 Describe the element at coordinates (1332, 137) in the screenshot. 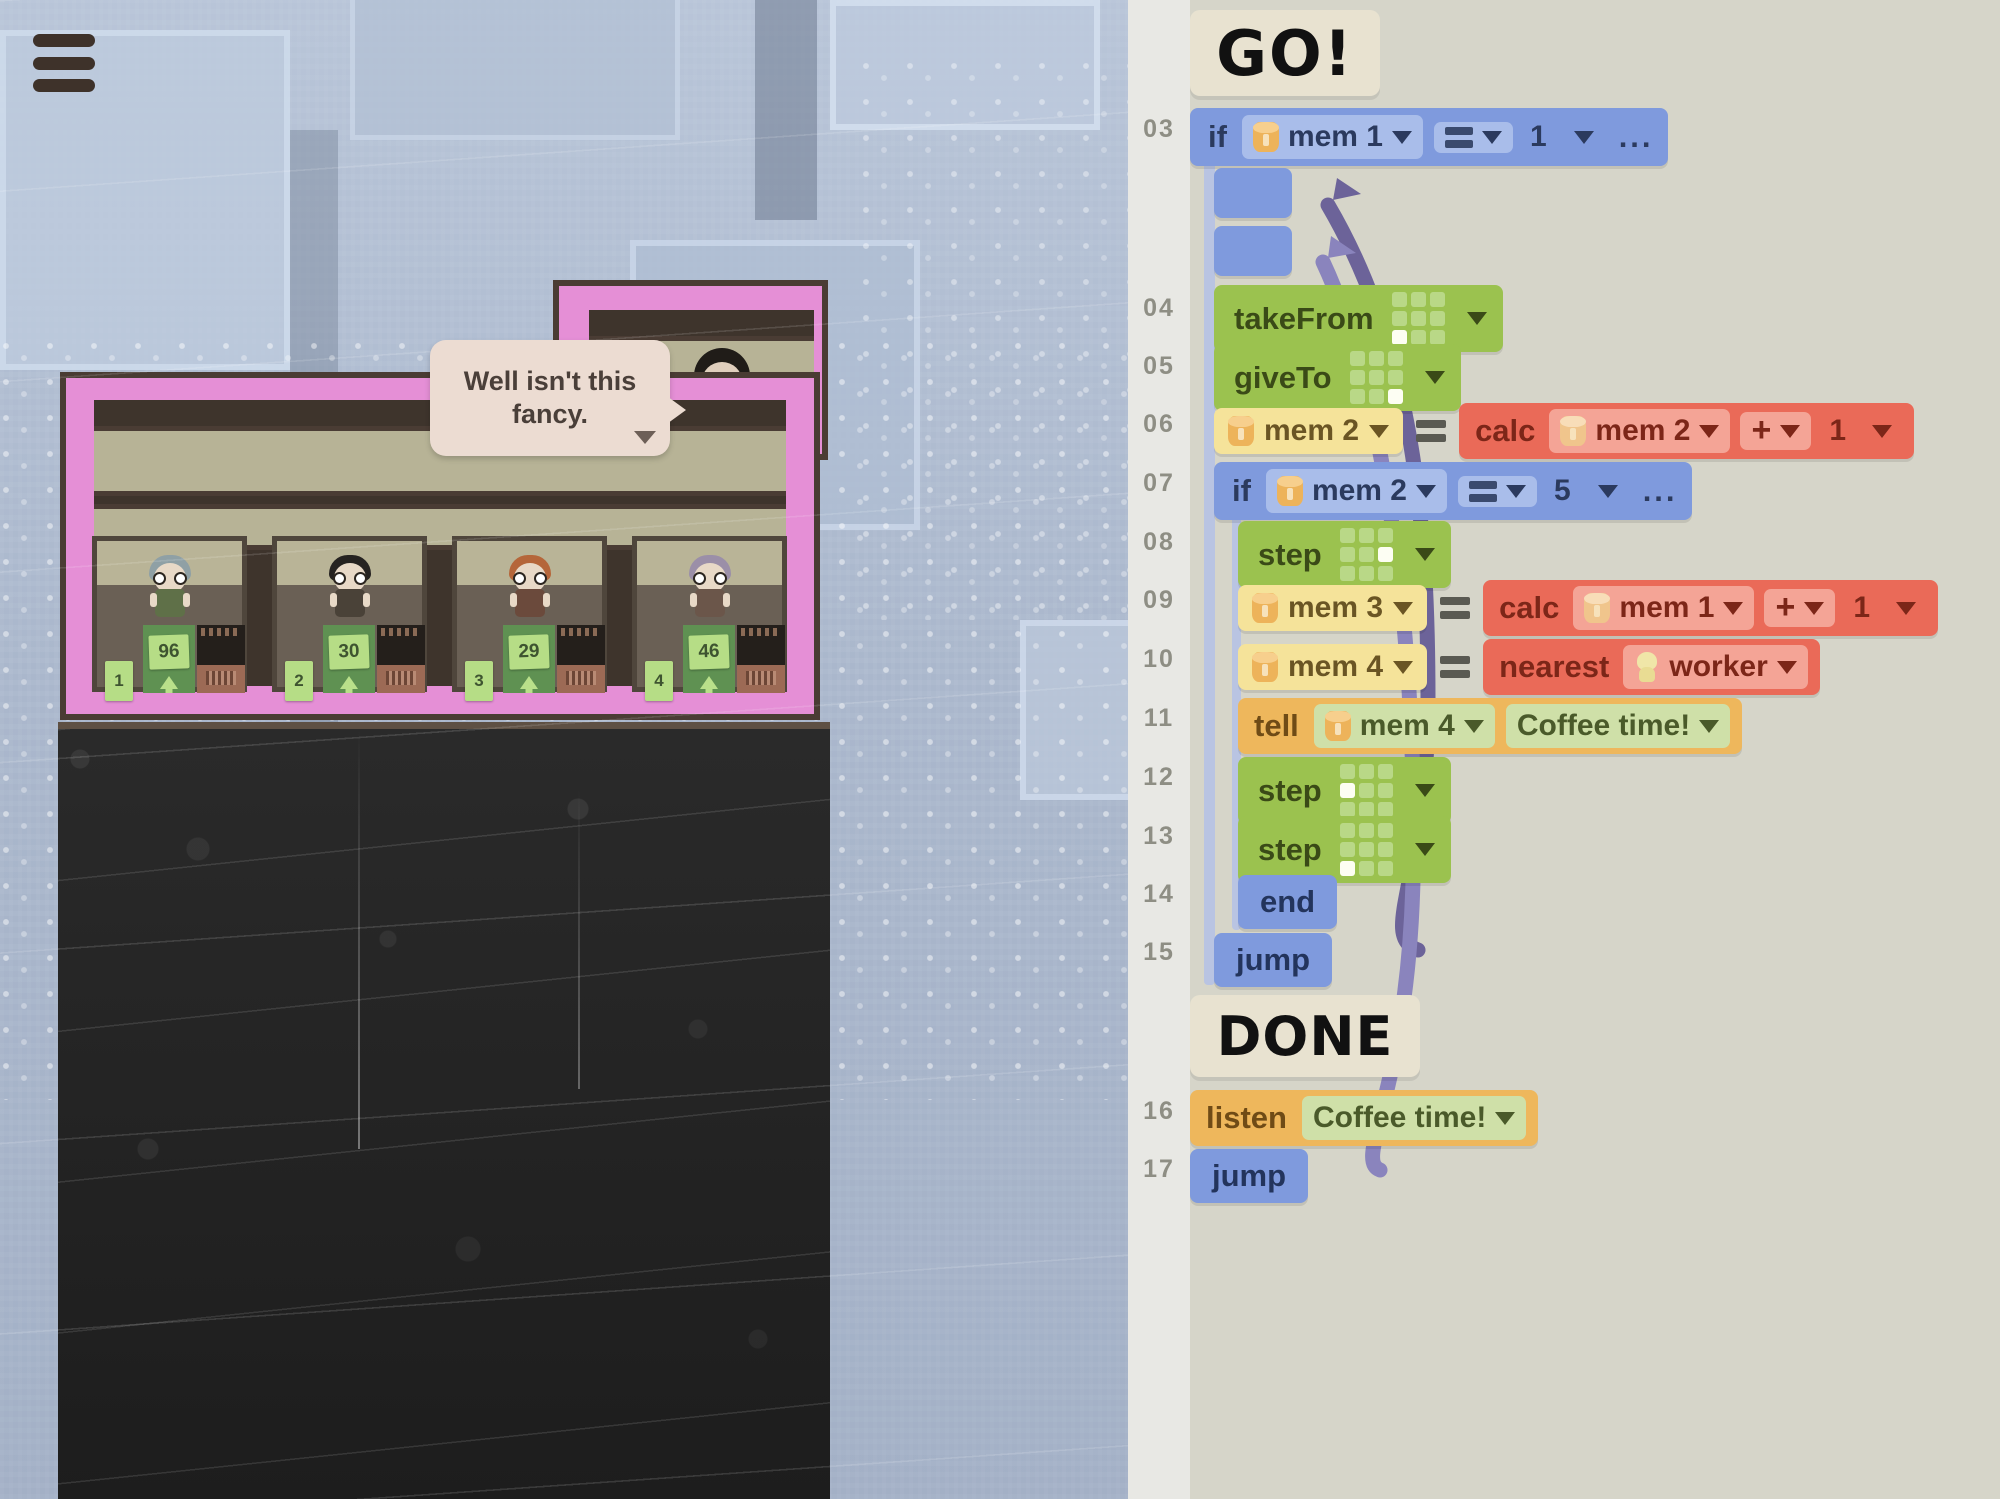

I see `if-variable-slot: mem 1` at that location.